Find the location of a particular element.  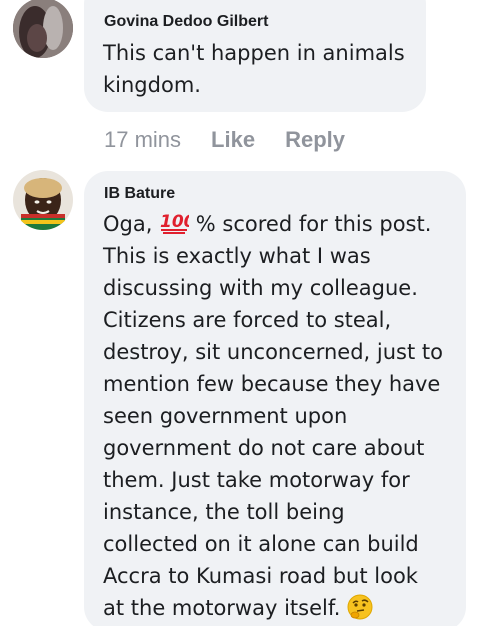

comment-text-fragment: at the motorway itself. is located at coordinates (225, 608).